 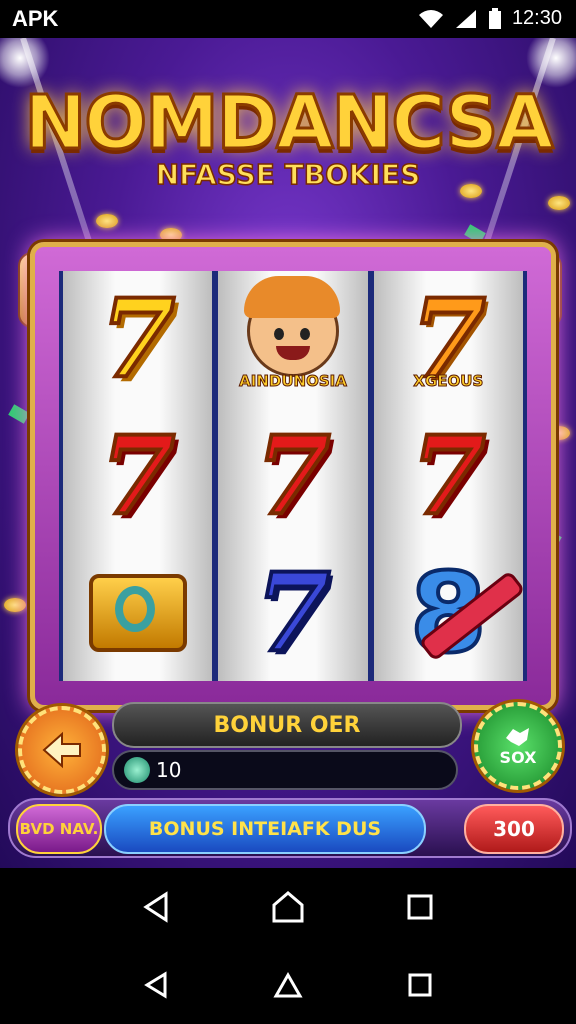 I want to click on reel-1: 7 7, so click(x=138, y=476).